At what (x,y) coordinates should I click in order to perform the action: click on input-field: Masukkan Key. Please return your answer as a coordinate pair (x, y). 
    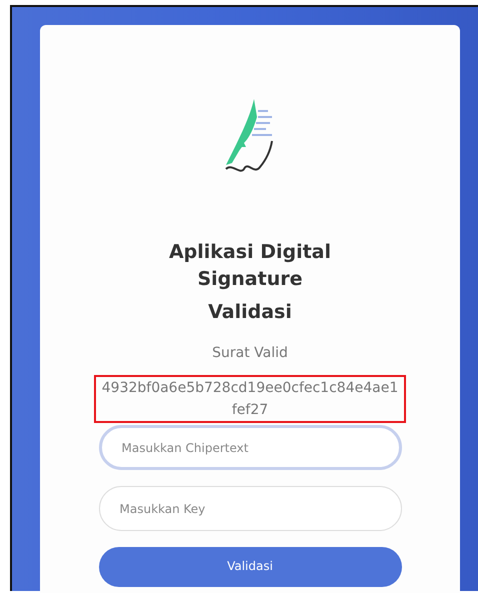
    Looking at the image, I should click on (250, 508).